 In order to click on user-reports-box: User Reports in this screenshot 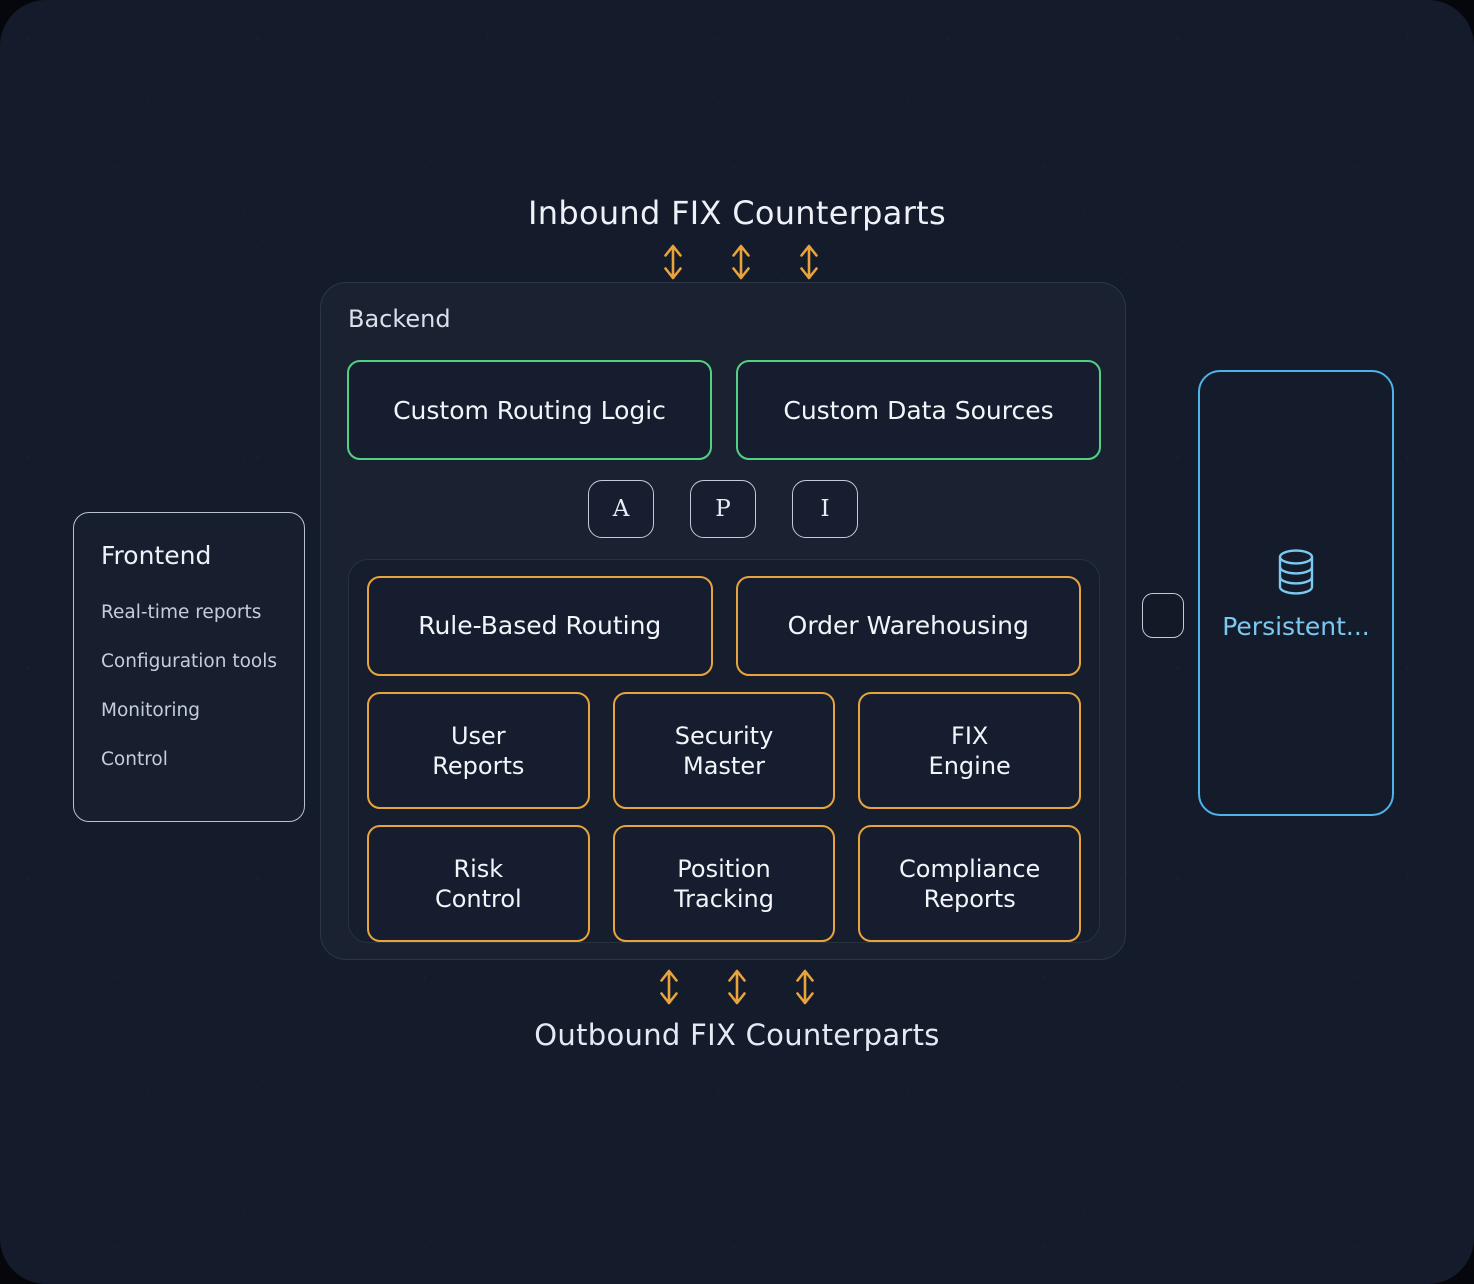, I will do `click(478, 750)`.